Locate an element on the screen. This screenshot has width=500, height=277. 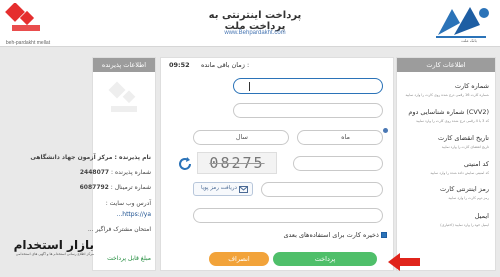
behpardakht-logo-text: beh-pardakht mellat is located at coordinates (28, 43).